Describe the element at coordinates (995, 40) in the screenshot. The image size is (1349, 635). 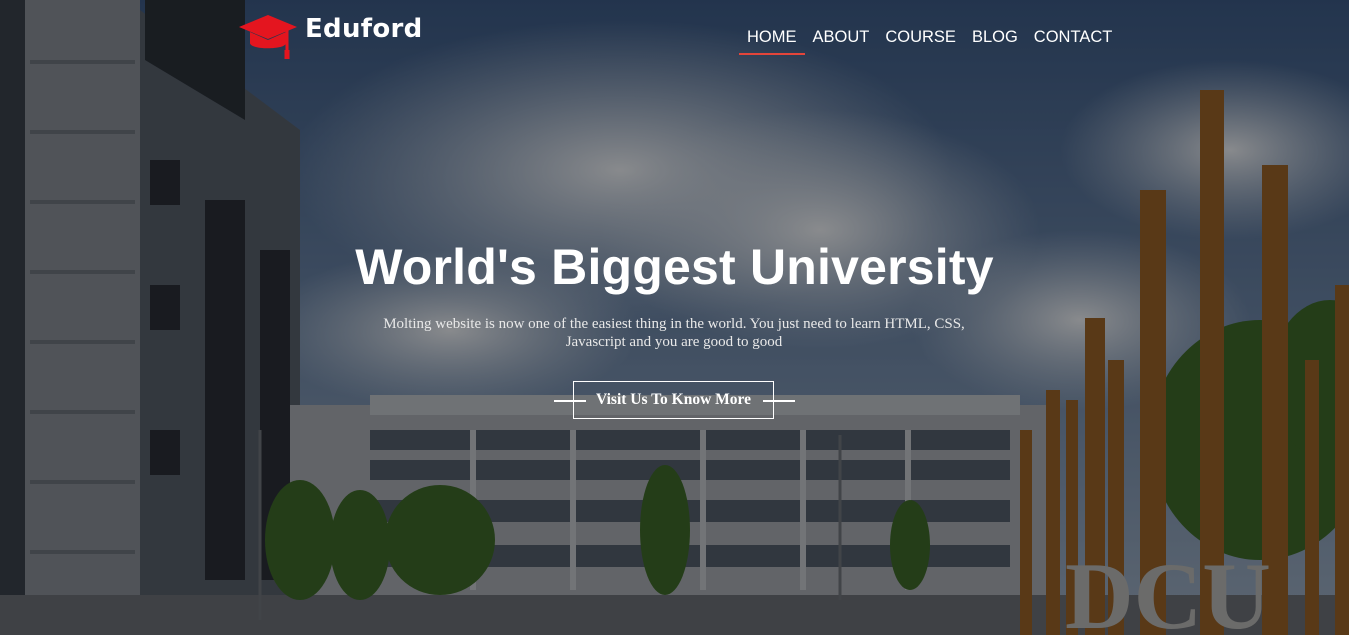
I see `nav-item-blog: BLOG` at that location.